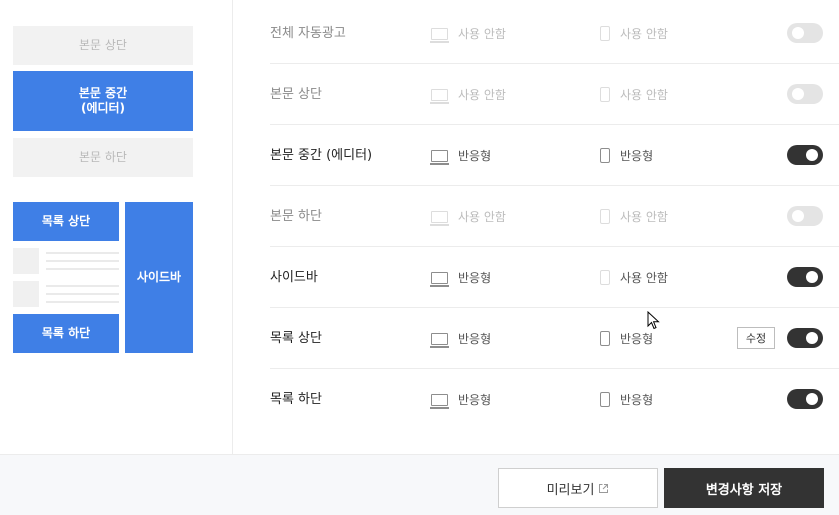  What do you see at coordinates (296, 216) in the screenshot?
I see `row-label: 본문 하단` at bounding box center [296, 216].